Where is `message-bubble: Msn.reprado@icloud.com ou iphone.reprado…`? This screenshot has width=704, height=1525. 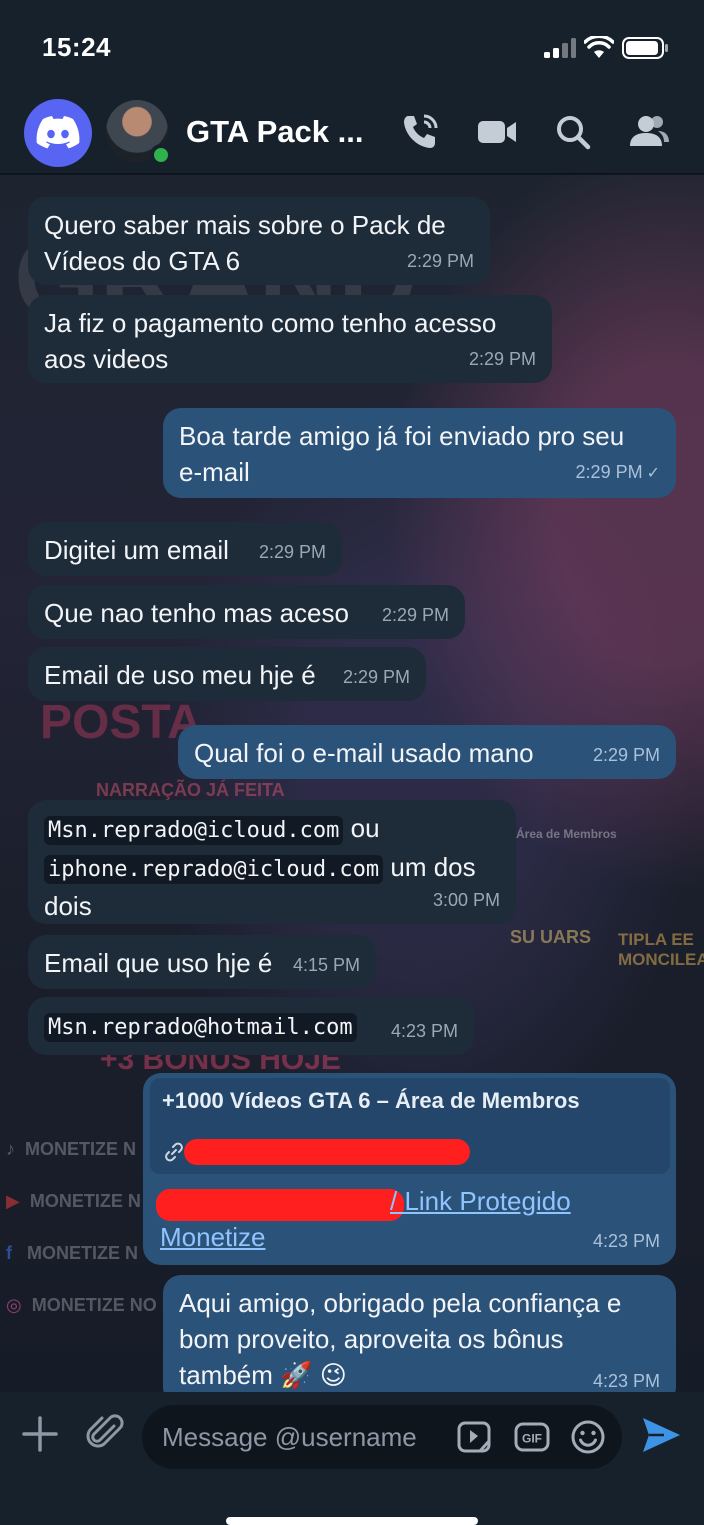
message-bubble: Msn.reprado@icloud.com ou iphone.reprado… is located at coordinates (272, 862).